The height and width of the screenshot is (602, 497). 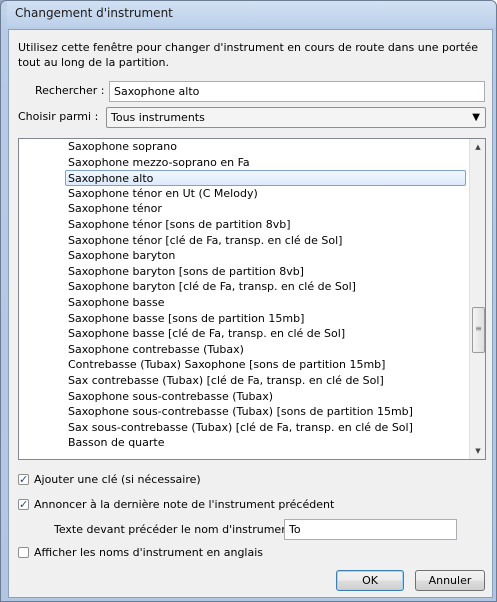 I want to click on add-clef-option: Ajouter une clé (si nécessaire), so click(x=109, y=480).